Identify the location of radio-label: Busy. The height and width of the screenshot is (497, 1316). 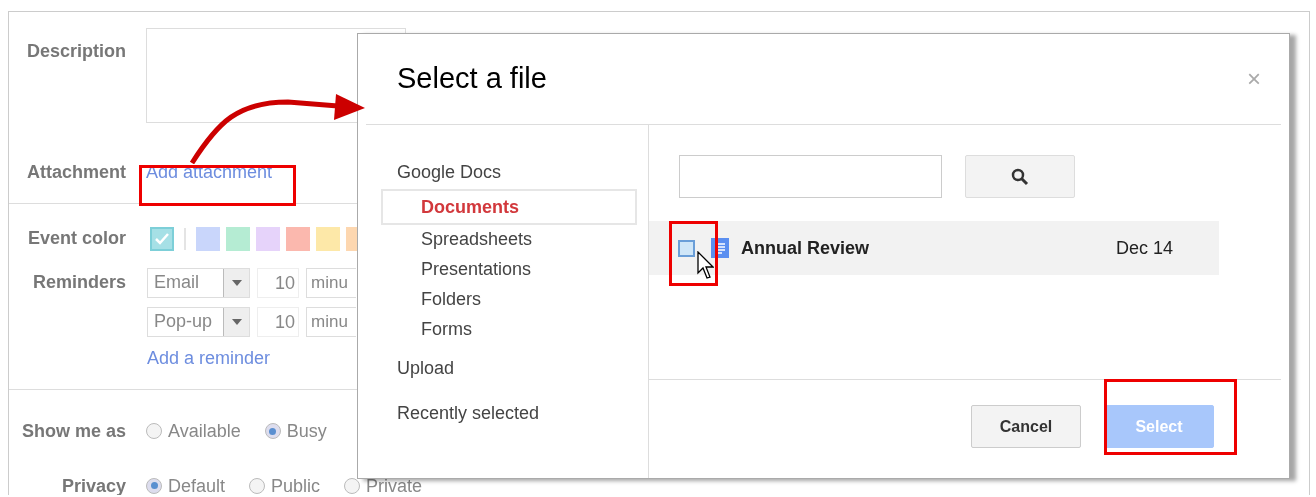
(306, 431).